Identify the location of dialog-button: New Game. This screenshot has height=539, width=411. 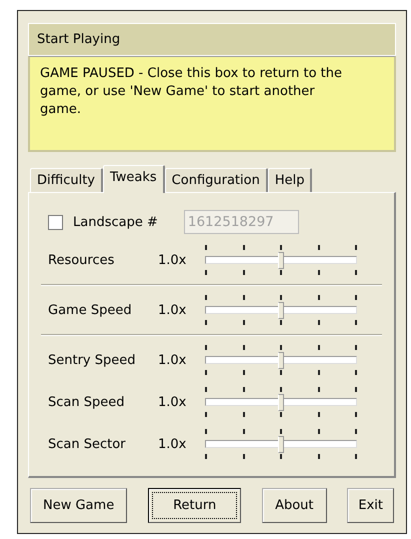
(79, 505).